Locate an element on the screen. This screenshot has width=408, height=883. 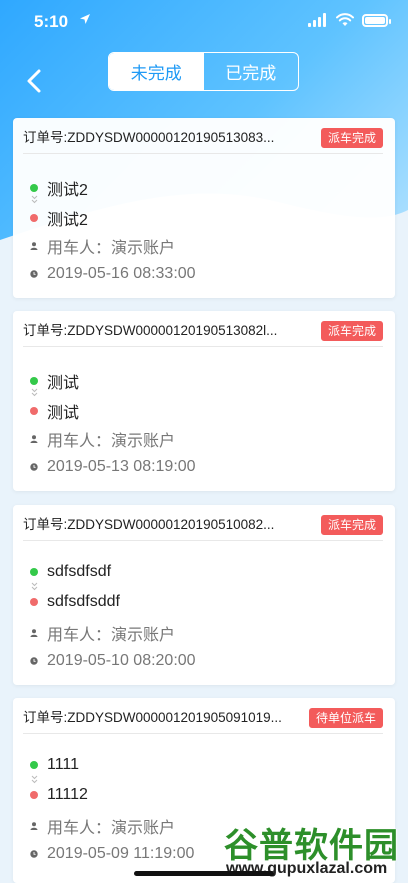
home-indicator is located at coordinates (204, 873).